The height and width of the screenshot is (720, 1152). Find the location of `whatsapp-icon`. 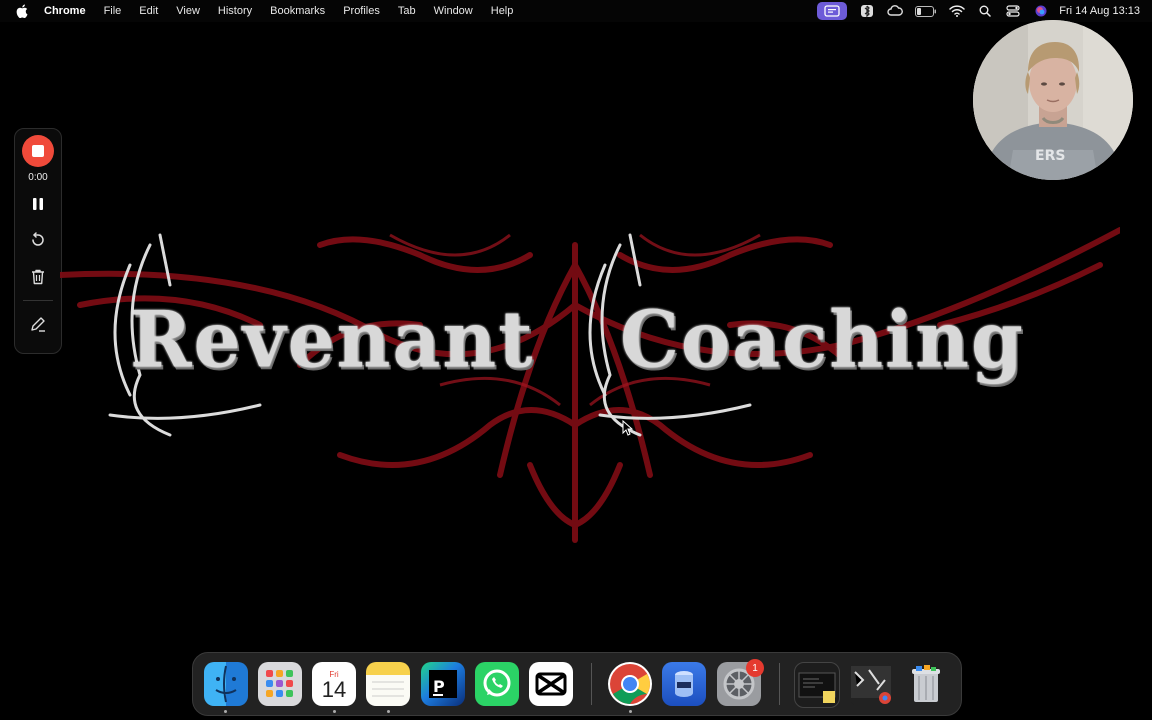

whatsapp-icon is located at coordinates (497, 684).